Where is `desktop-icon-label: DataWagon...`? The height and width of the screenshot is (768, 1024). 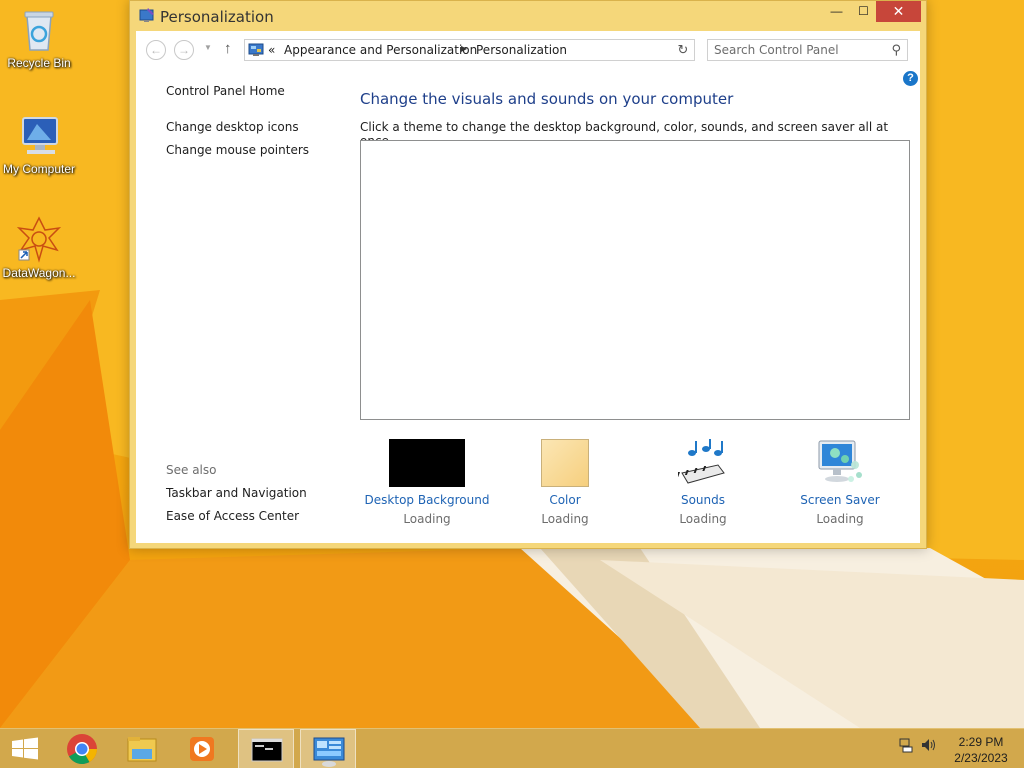
desktop-icon-label: DataWagon... is located at coordinates (39, 273).